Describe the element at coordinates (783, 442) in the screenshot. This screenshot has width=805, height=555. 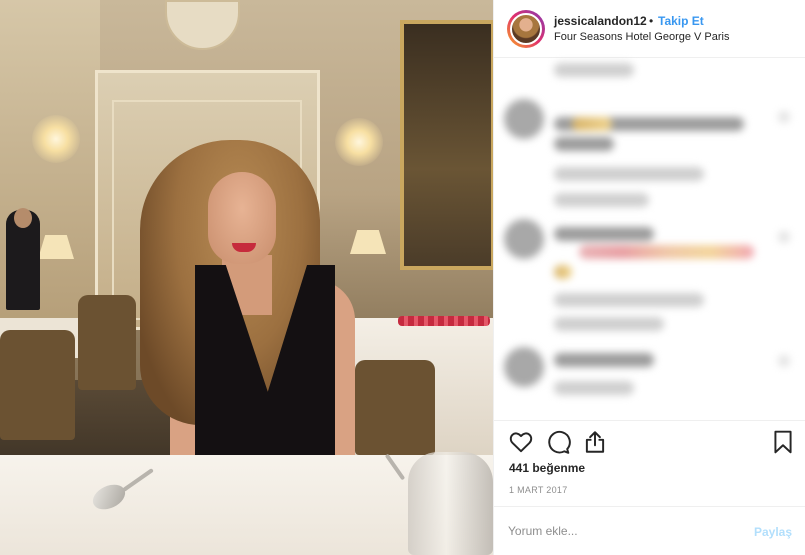
I see `bookmark-icon` at that location.